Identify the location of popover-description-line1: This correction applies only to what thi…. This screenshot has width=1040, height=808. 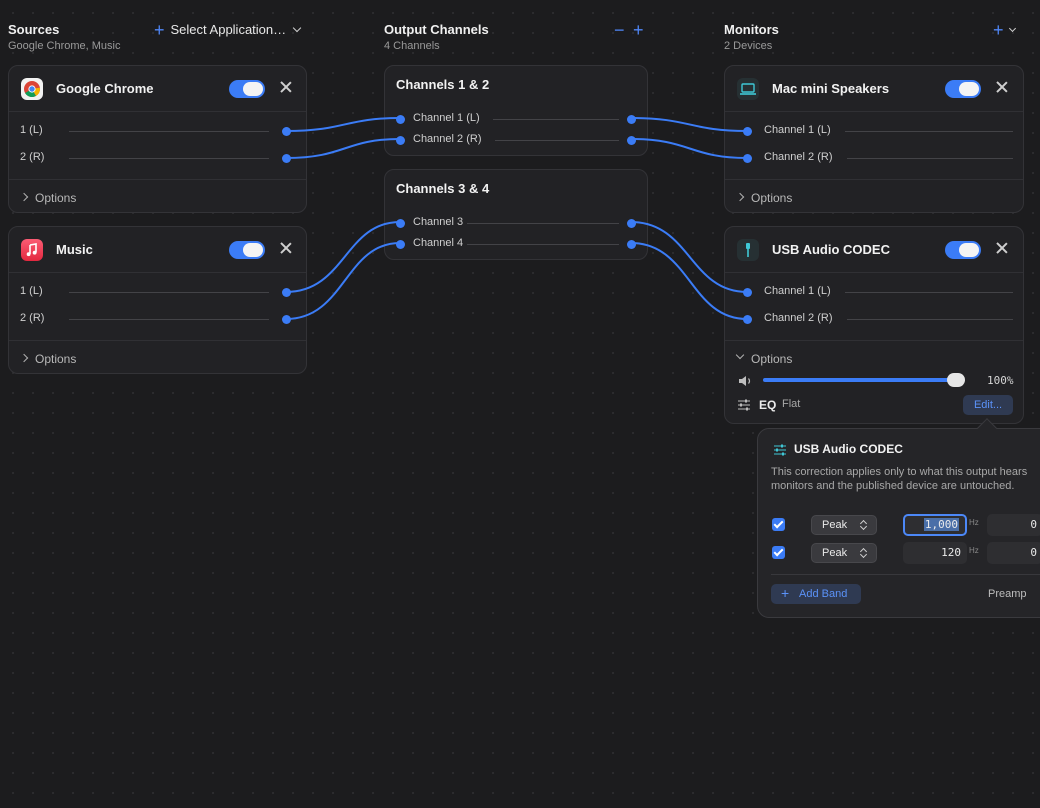
(899, 472).